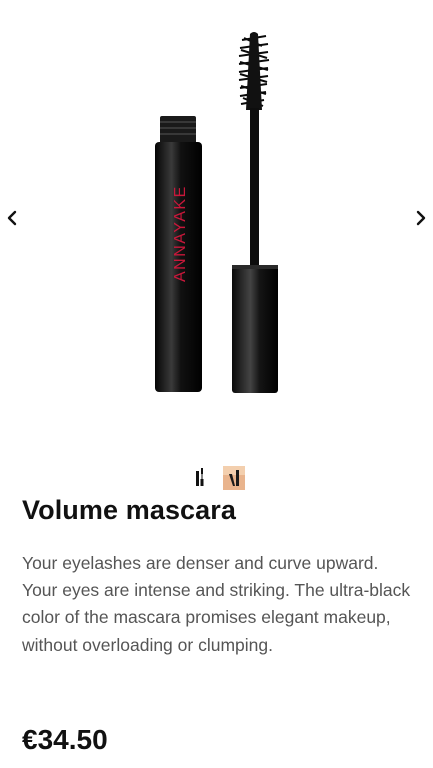 Image resolution: width=433 pixels, height=768 pixels. I want to click on mascara-thumb-icon, so click(199, 478).